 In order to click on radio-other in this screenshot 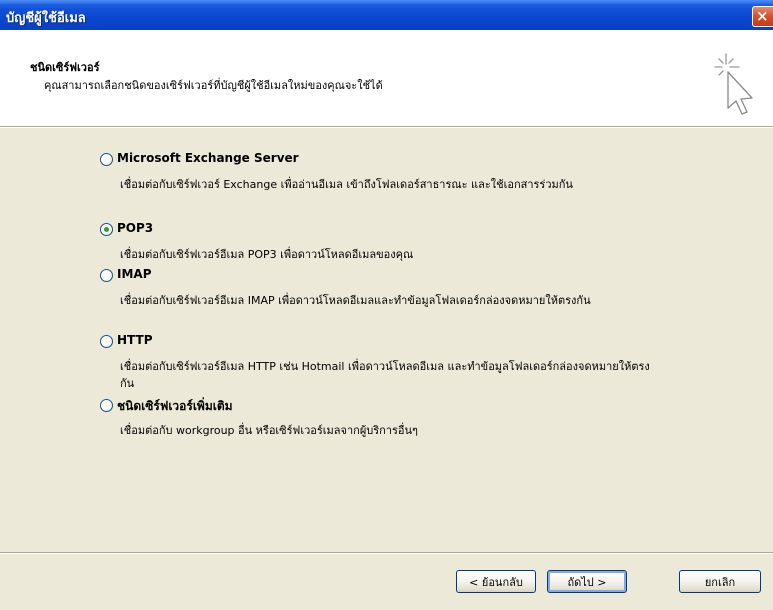, I will do `click(106, 405)`.